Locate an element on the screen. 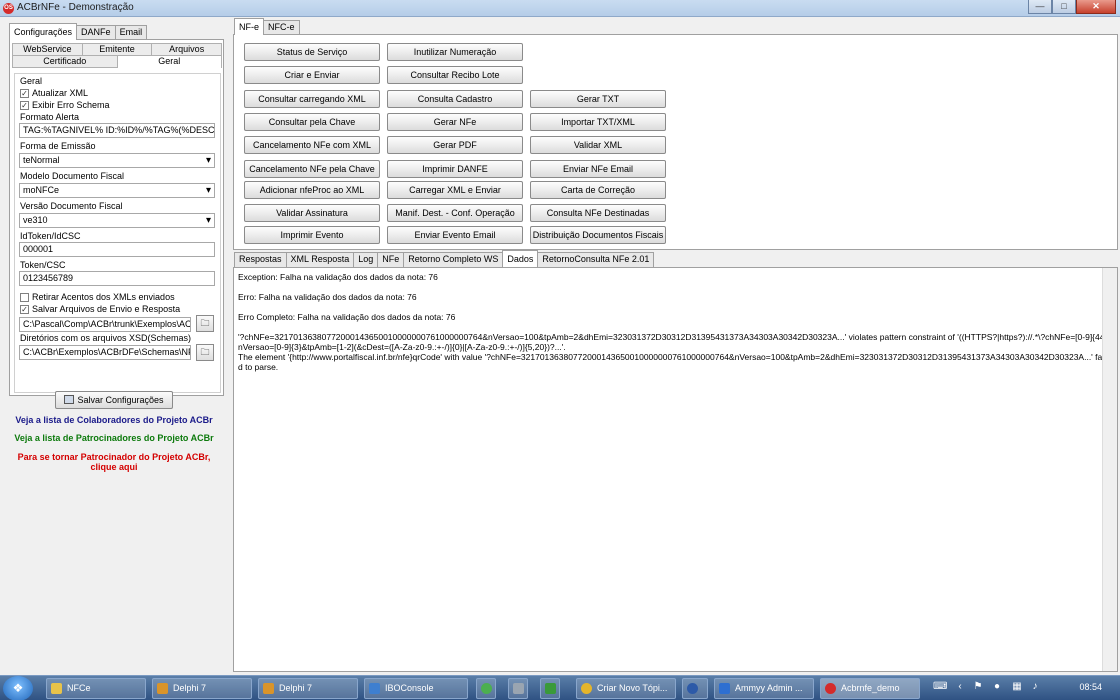  cancelamento-chave-button: Cancelamento NFe pela Chave is located at coordinates (312, 169).